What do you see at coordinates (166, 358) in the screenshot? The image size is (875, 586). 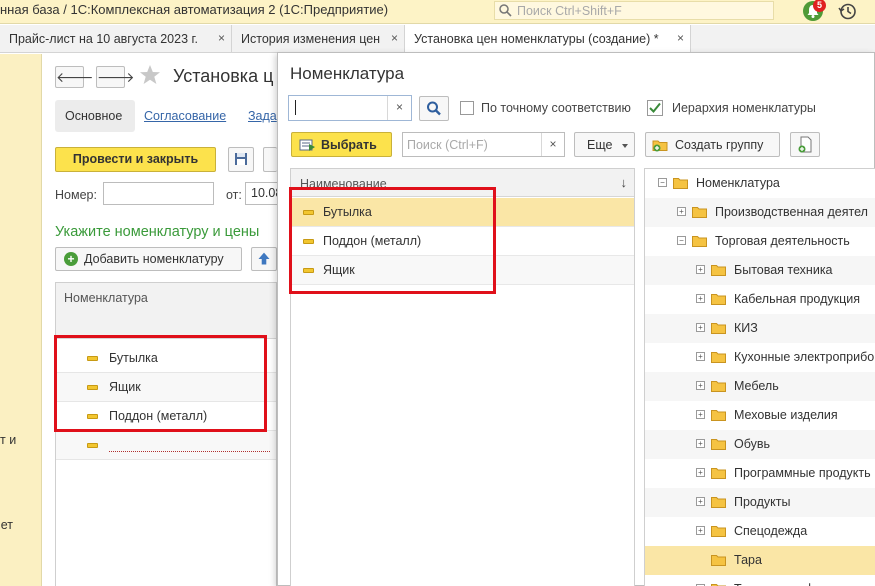 I see `table-row: Бутылка` at bounding box center [166, 358].